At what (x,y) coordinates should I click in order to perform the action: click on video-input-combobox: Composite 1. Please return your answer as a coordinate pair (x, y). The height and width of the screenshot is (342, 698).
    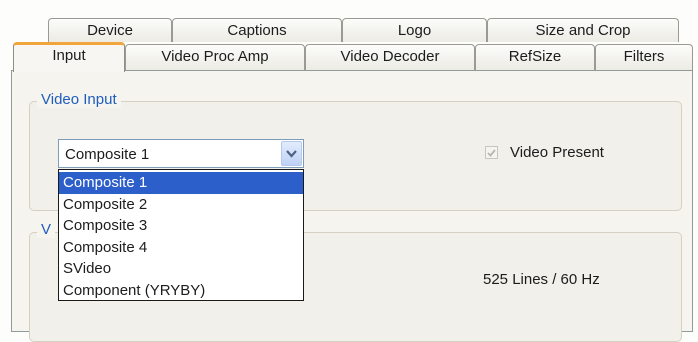
    Looking at the image, I should click on (181, 153).